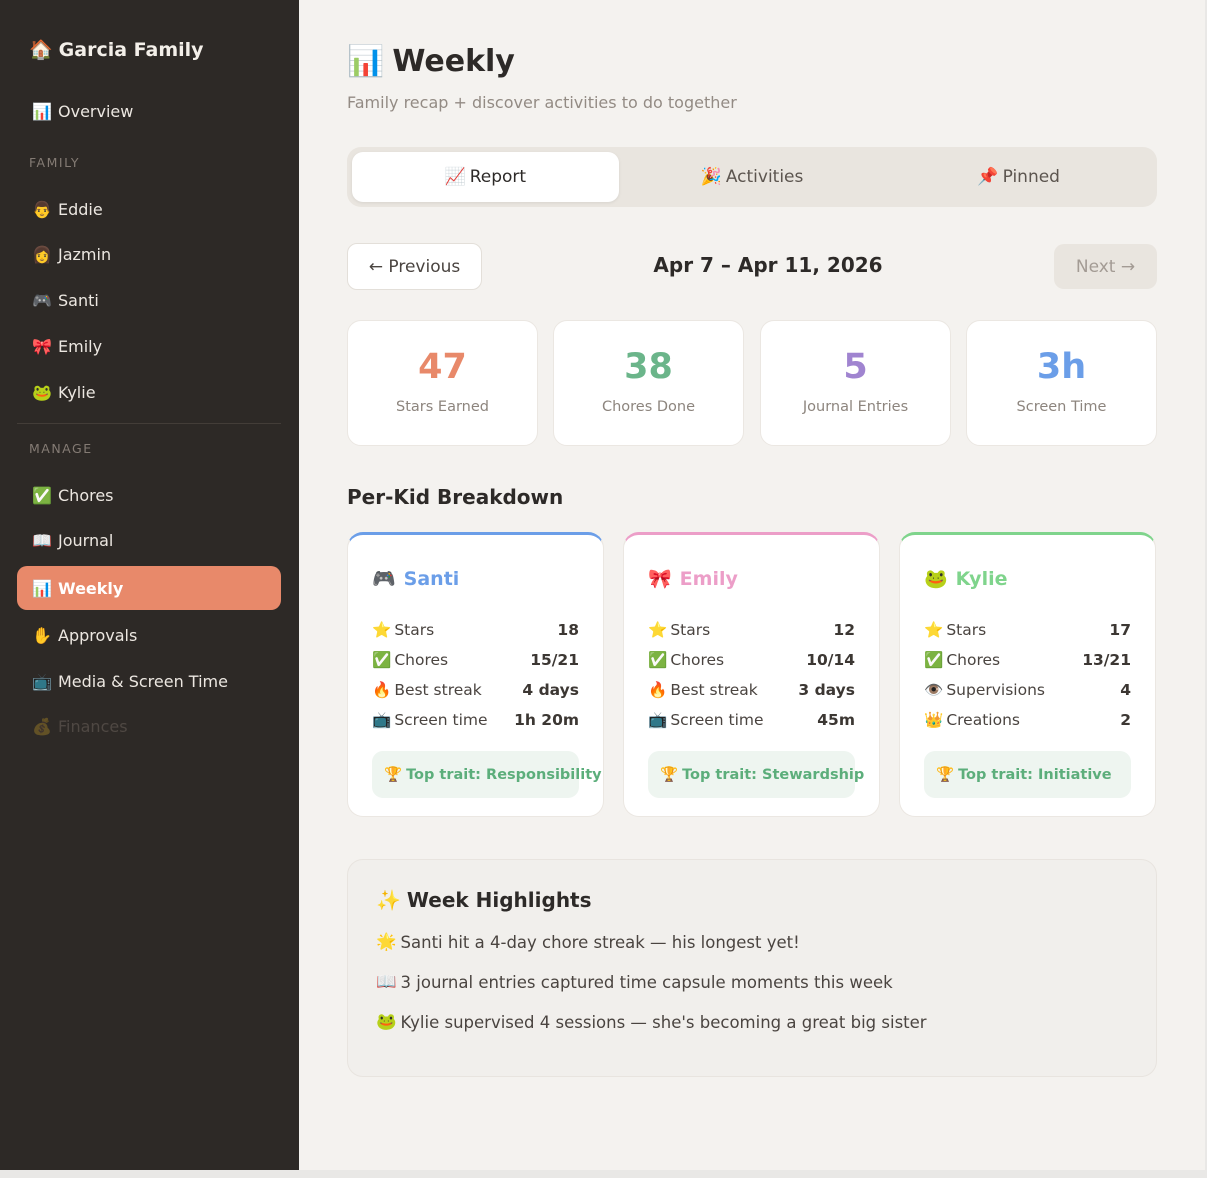 The height and width of the screenshot is (1178, 1207). I want to click on sidebar-item-overview: 📊 Overview, so click(149, 111).